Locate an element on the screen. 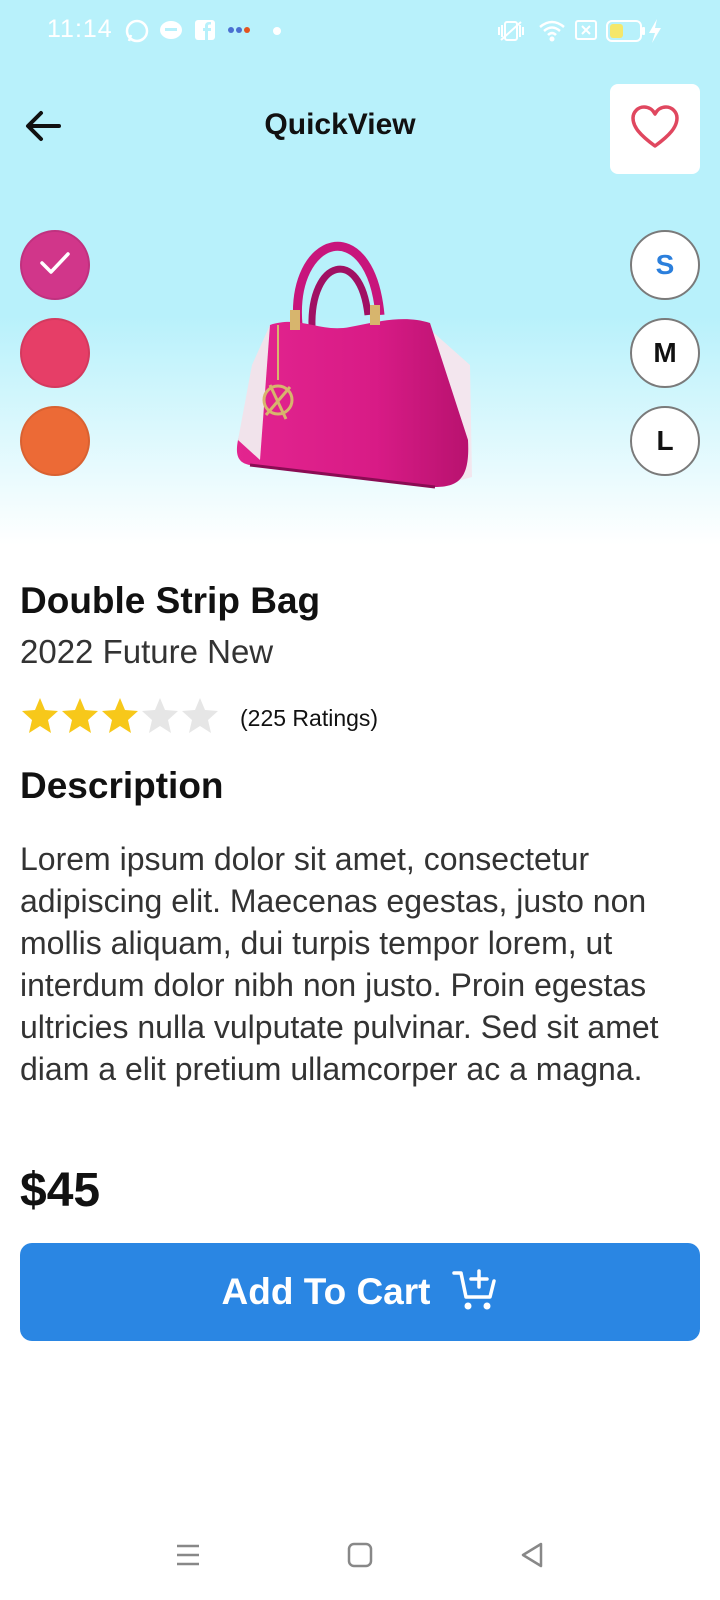 The width and height of the screenshot is (720, 1600). heart-outline-icon is located at coordinates (655, 129).